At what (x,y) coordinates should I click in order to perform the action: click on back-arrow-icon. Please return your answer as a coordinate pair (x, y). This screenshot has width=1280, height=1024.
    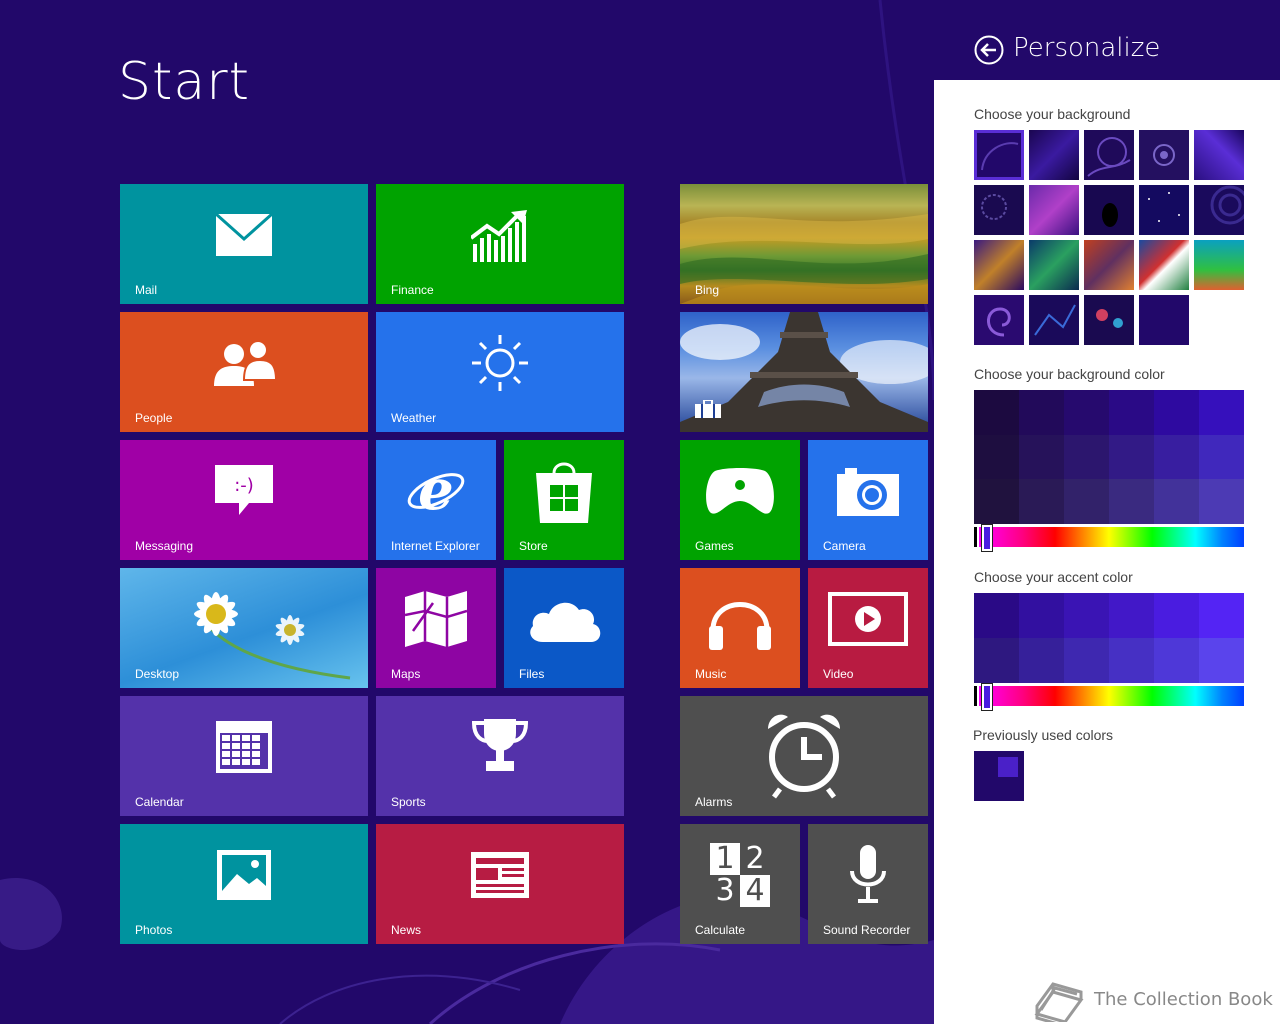
    Looking at the image, I should click on (989, 50).